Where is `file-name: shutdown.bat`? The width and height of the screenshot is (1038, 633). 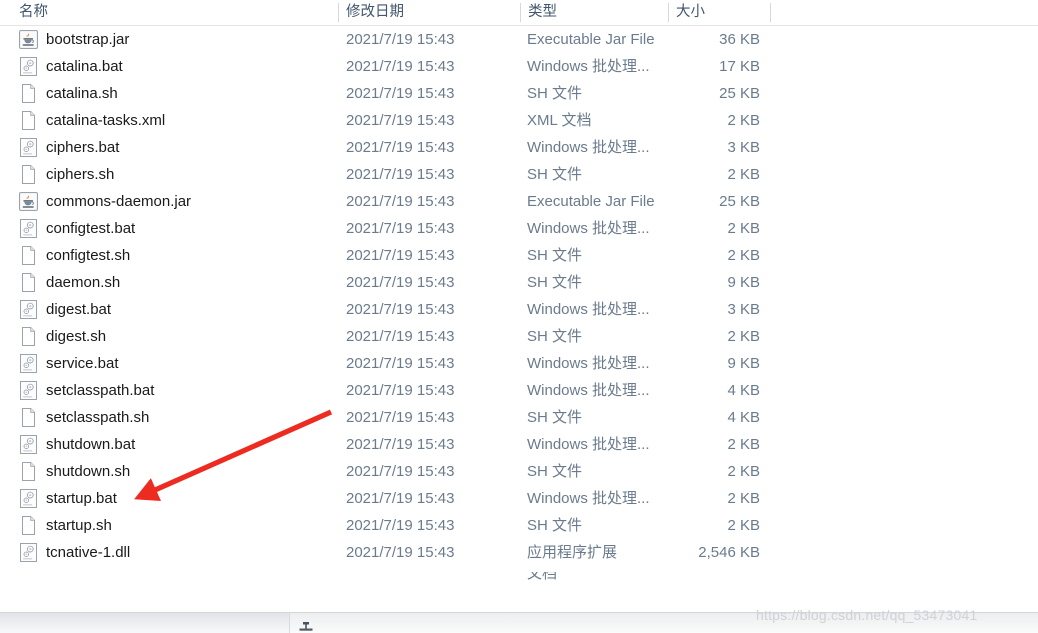 file-name: shutdown.bat is located at coordinates (186, 444).